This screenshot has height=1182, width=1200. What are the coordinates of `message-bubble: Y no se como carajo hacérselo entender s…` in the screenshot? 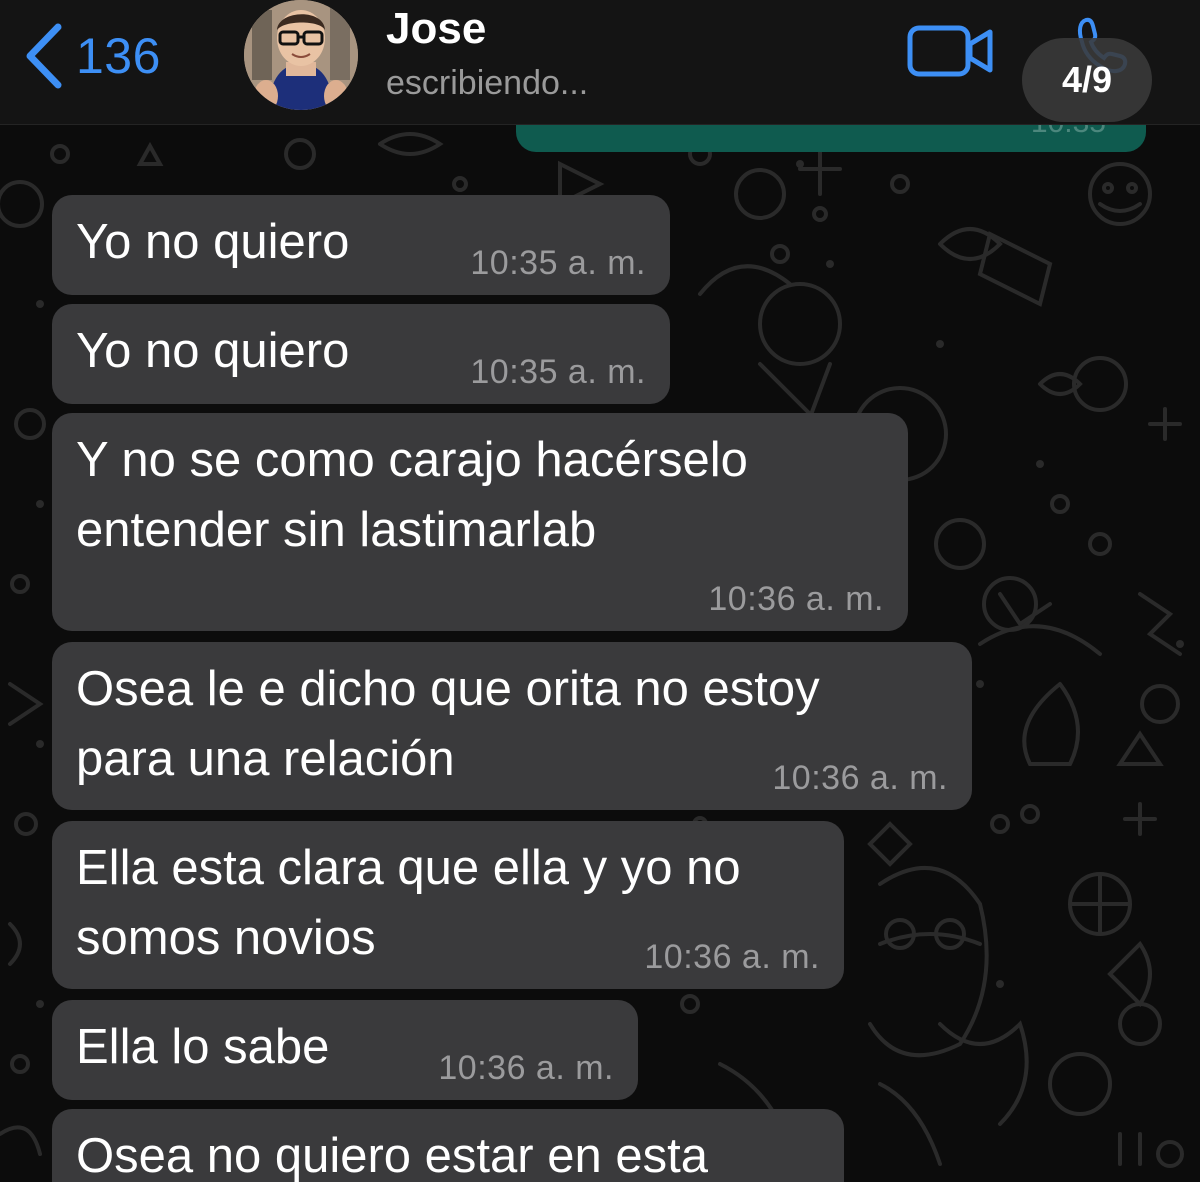 It's located at (480, 522).